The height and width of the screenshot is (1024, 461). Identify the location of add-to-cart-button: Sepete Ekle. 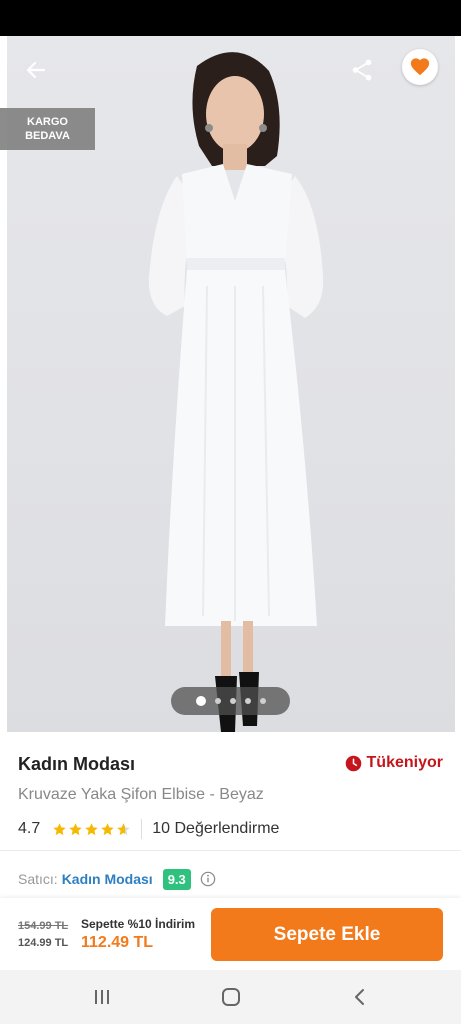
(327, 934).